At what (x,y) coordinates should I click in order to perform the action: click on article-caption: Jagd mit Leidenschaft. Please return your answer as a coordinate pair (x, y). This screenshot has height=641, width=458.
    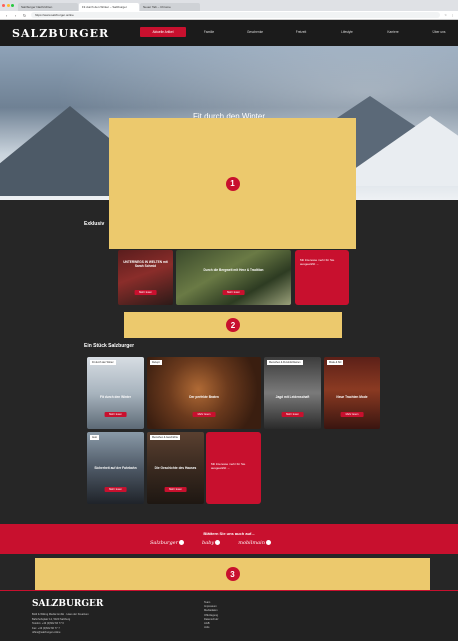
    Looking at the image, I should click on (292, 397).